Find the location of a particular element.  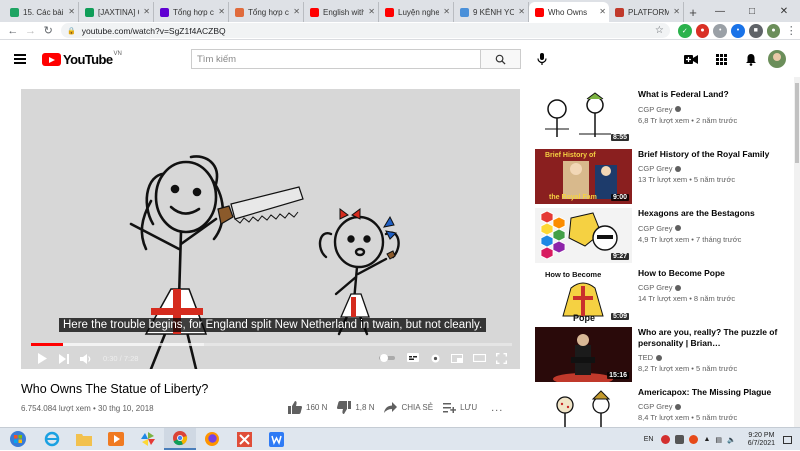

progress-bar is located at coordinates (271, 344).